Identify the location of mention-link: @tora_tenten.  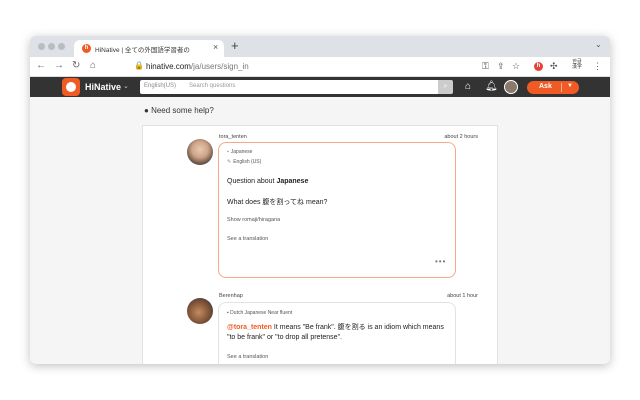
(249, 327).